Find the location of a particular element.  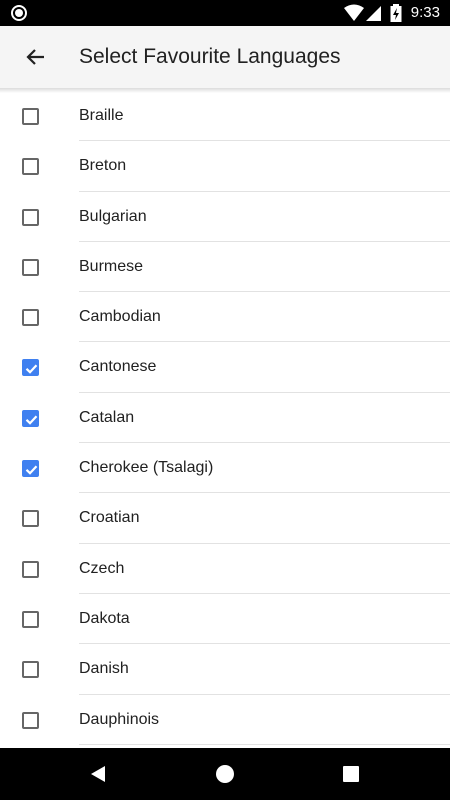

back-button is located at coordinates (35, 57).